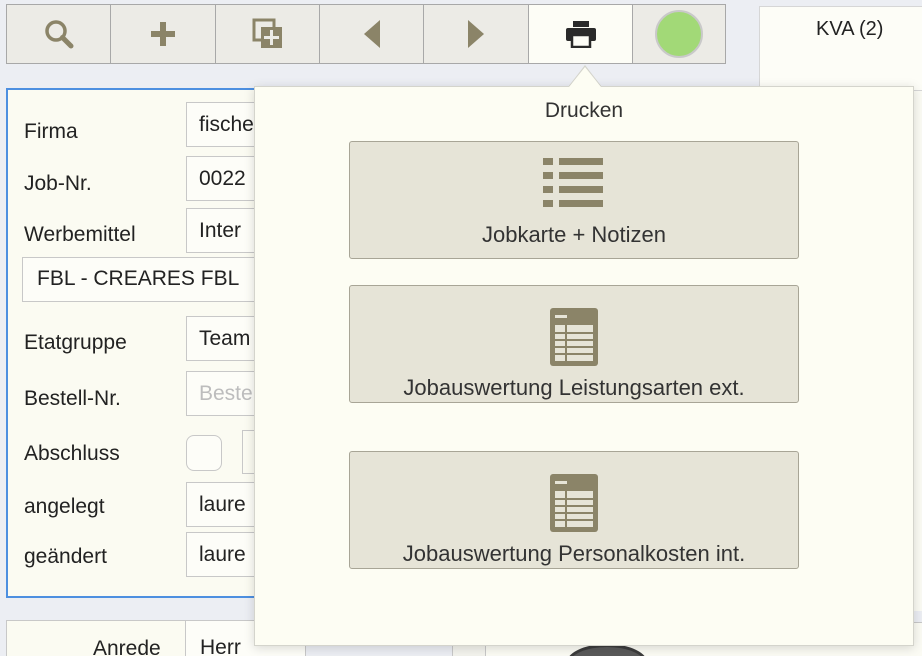 The image size is (922, 656). I want to click on popover-arrow-fill, so click(585, 77).